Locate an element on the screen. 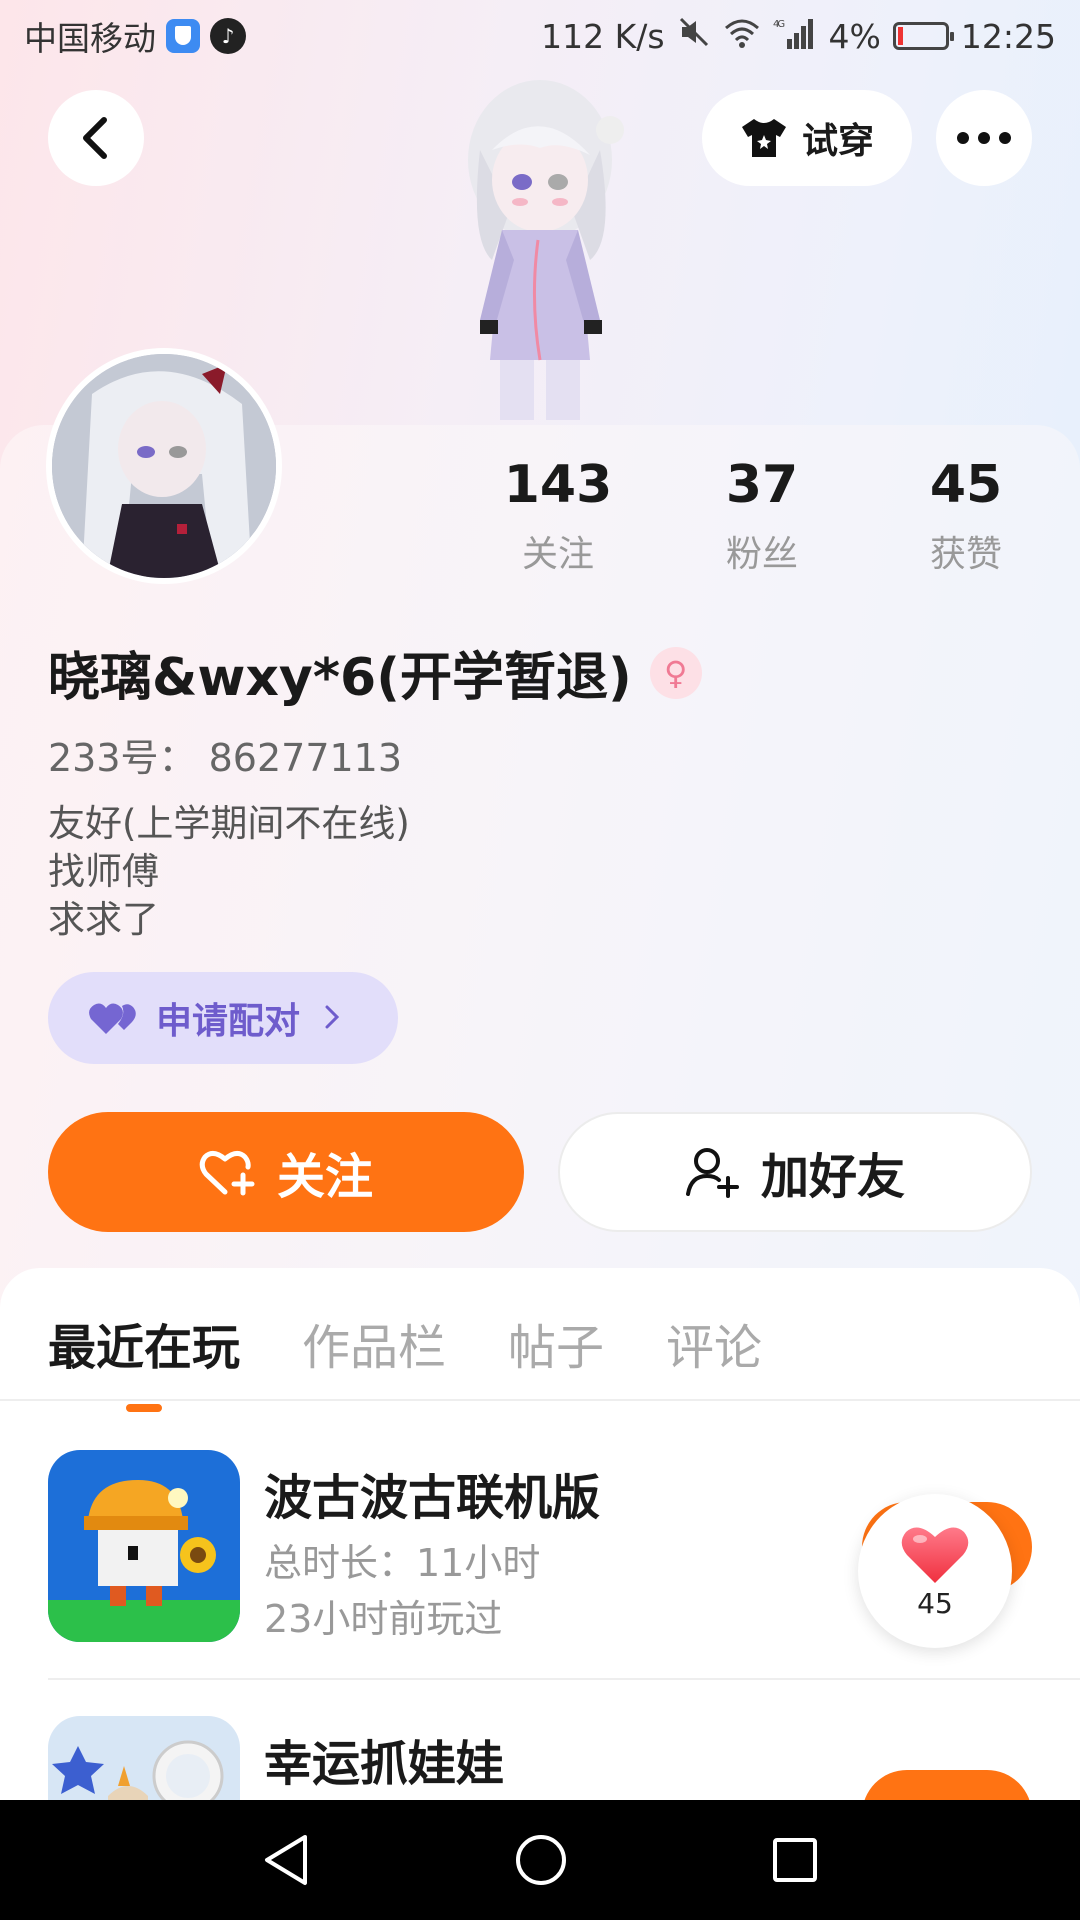 This screenshot has height=1920, width=1080. shirt-icon is located at coordinates (763, 138).